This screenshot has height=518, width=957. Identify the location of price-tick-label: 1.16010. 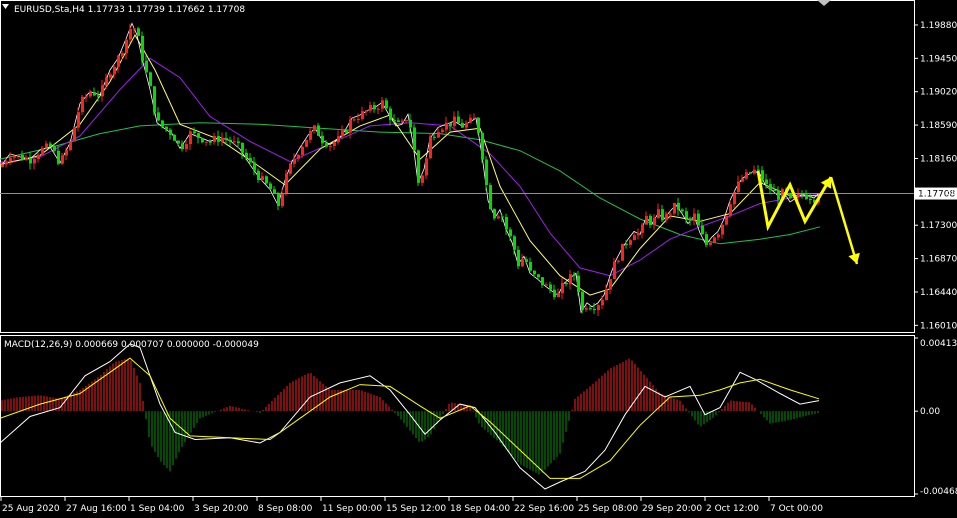
(938, 326).